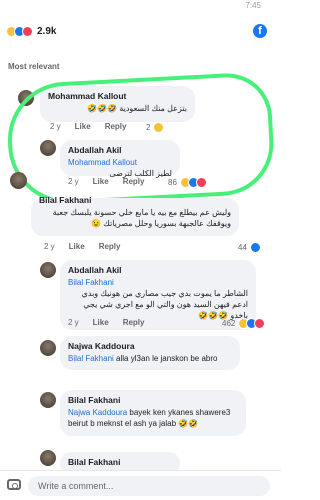 The image size is (320, 500). Describe the element at coordinates (137, 108) in the screenshot. I see `comment-text: بتزعل منك السعودية 🤣🤣🤣` at that location.